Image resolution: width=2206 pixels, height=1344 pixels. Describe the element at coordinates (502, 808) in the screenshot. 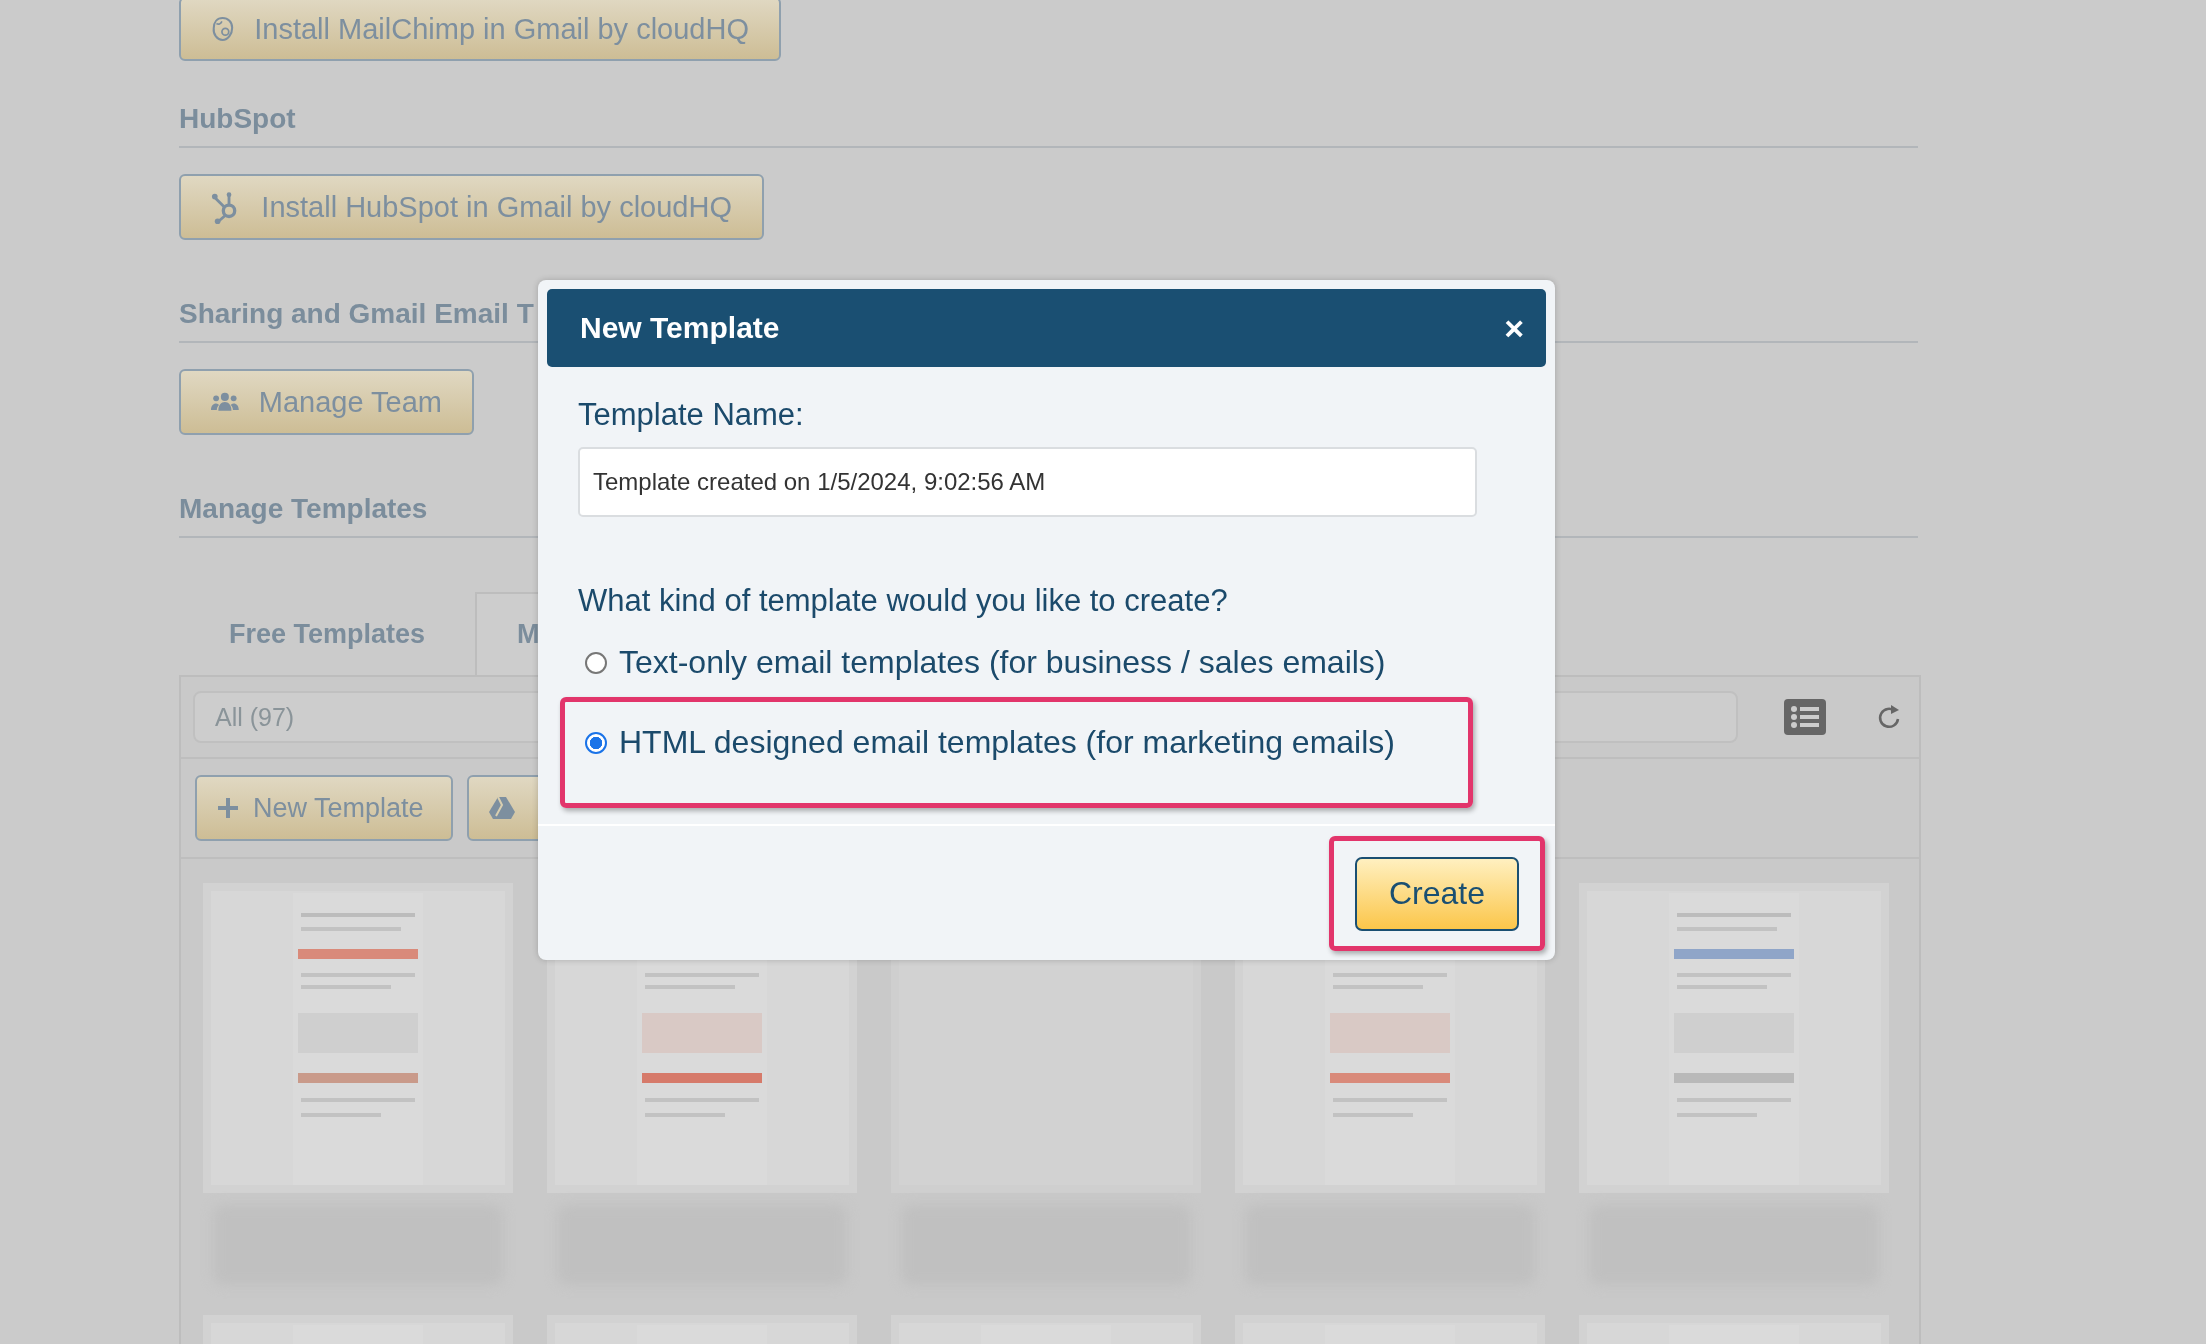

I see `triangle-icon` at that location.